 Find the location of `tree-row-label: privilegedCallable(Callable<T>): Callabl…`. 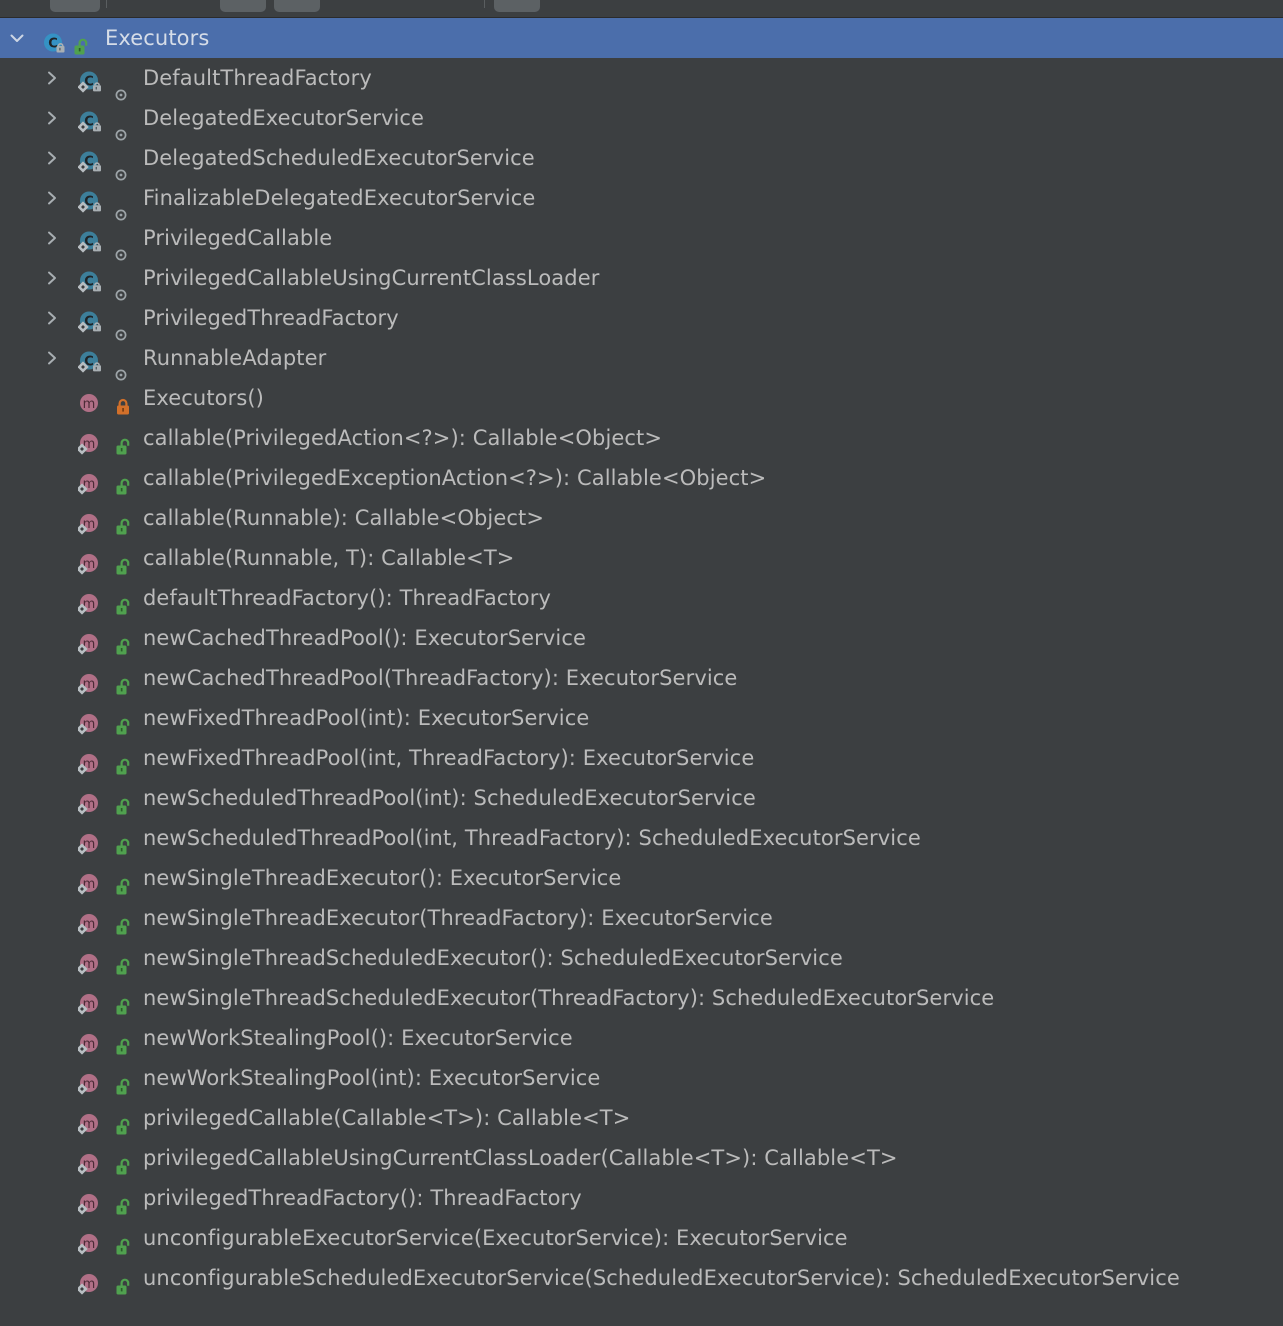

tree-row-label: privilegedCallable(Callable<T>): Callabl… is located at coordinates (387, 1118).